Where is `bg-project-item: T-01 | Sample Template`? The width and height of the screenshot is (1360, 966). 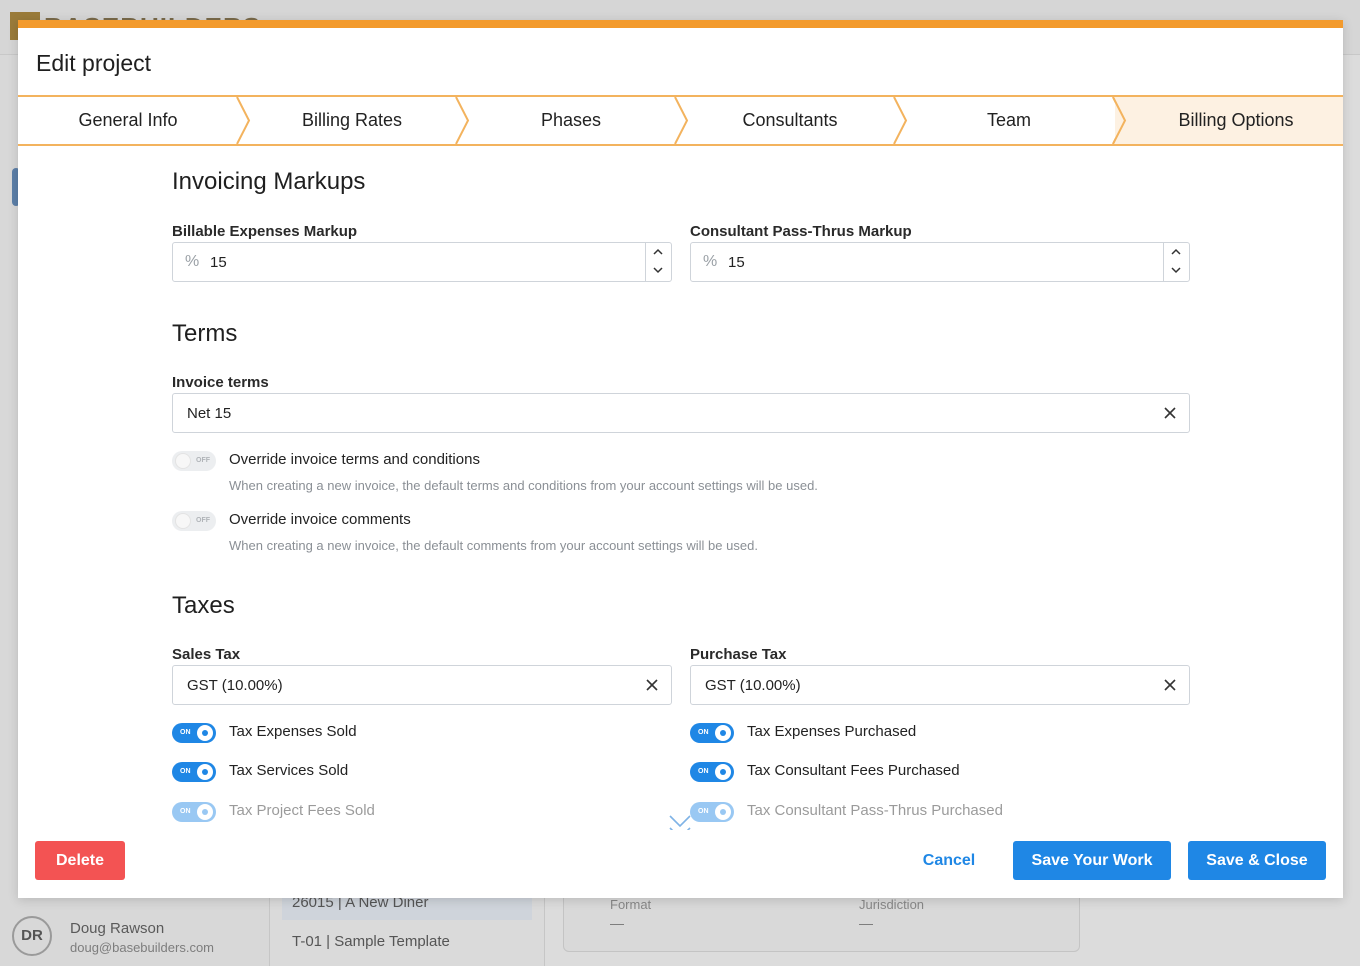 bg-project-item: T-01 | Sample Template is located at coordinates (371, 941).